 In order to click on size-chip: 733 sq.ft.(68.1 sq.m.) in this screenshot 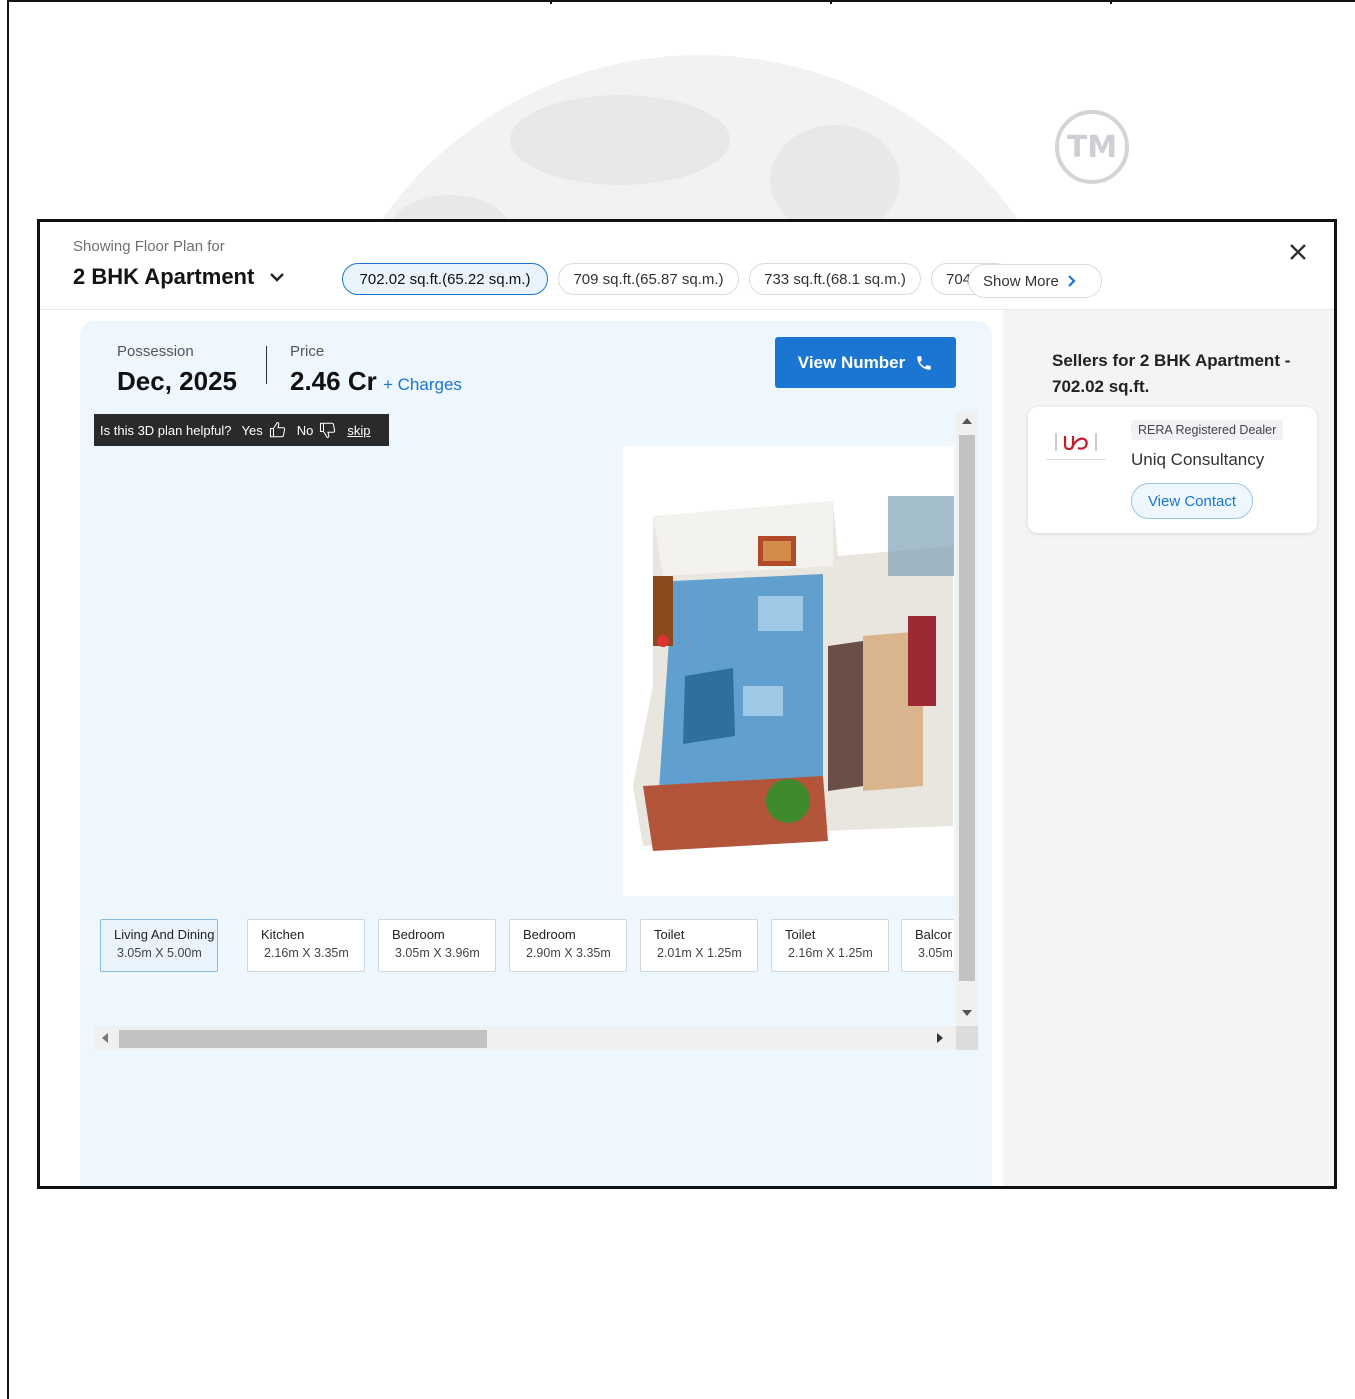, I will do `click(835, 279)`.